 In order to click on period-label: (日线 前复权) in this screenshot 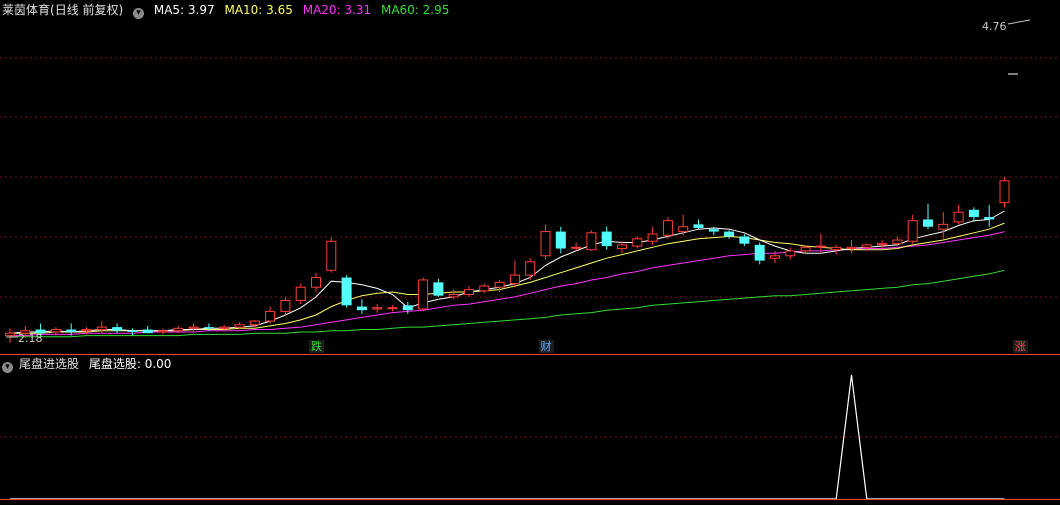, I will do `click(87, 10)`.